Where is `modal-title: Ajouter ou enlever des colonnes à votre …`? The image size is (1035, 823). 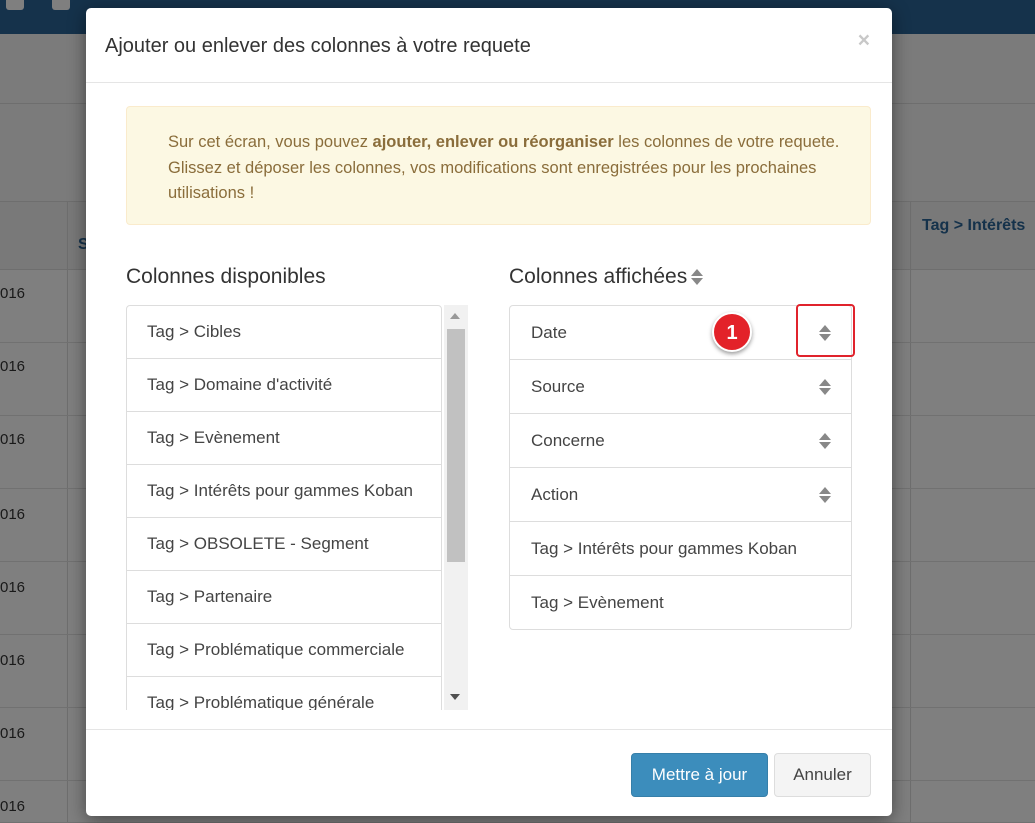 modal-title: Ajouter ou enlever des colonnes à votre … is located at coordinates (318, 46).